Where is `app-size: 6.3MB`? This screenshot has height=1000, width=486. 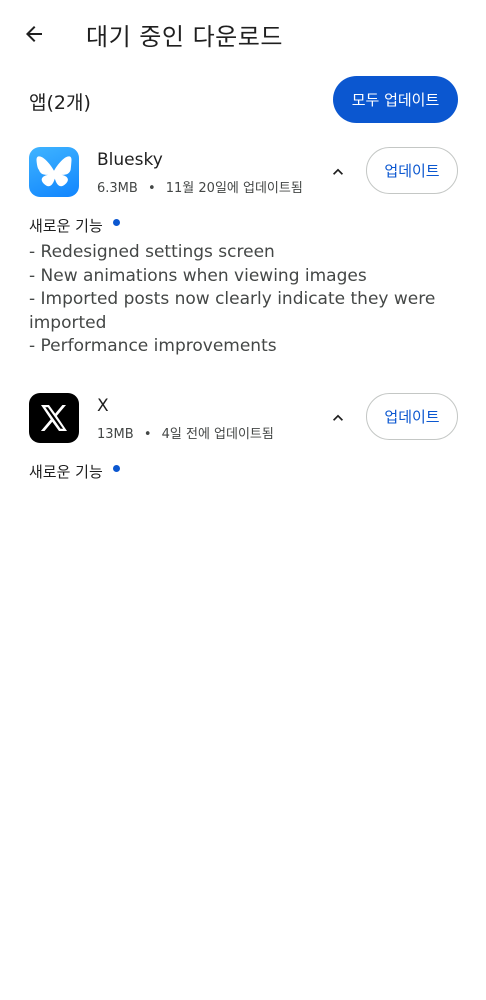
app-size: 6.3MB is located at coordinates (117, 188).